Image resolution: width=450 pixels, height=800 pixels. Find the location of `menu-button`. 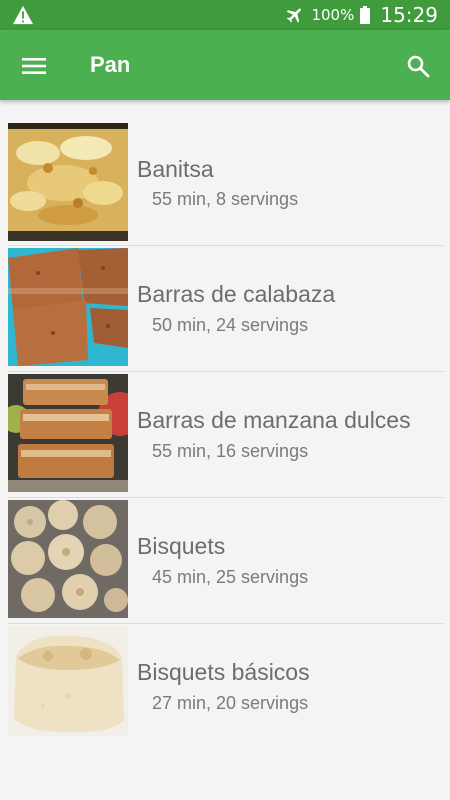

menu-button is located at coordinates (34, 66).